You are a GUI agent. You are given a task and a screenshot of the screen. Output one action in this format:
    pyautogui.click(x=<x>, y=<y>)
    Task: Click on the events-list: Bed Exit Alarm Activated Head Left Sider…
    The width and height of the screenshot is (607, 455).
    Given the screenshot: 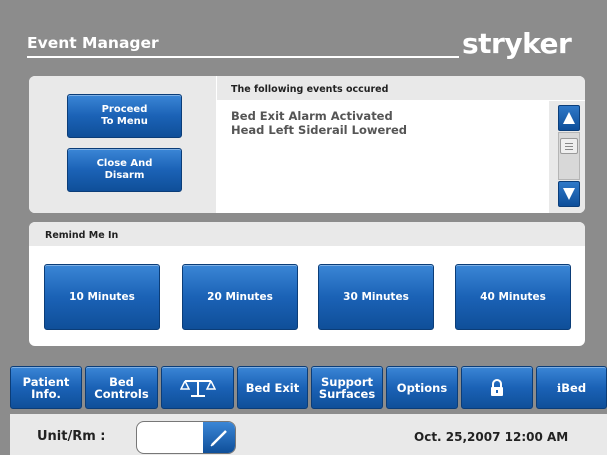 What is the action you would take?
    pyautogui.click(x=382, y=155)
    